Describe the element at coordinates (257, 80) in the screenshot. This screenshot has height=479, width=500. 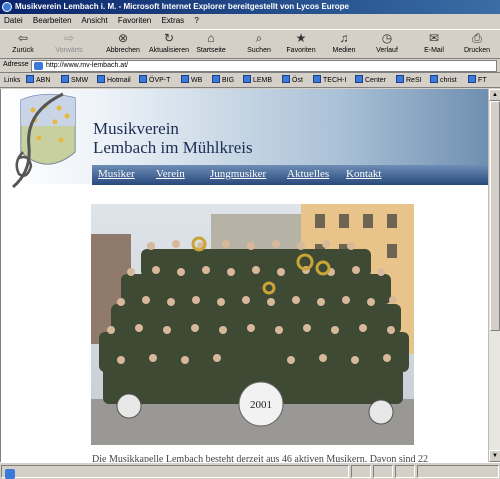
I see `link-item: LEMB` at that location.